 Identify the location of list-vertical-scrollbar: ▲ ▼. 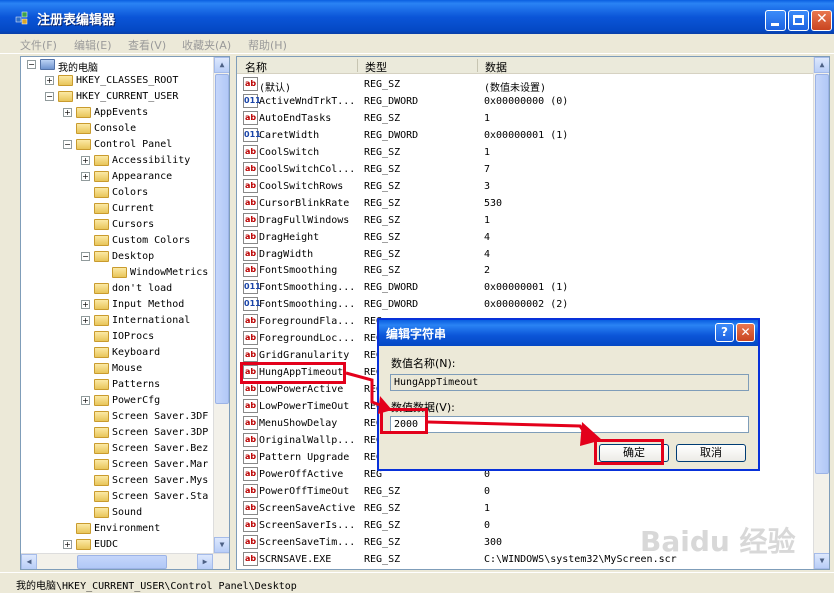
(821, 313).